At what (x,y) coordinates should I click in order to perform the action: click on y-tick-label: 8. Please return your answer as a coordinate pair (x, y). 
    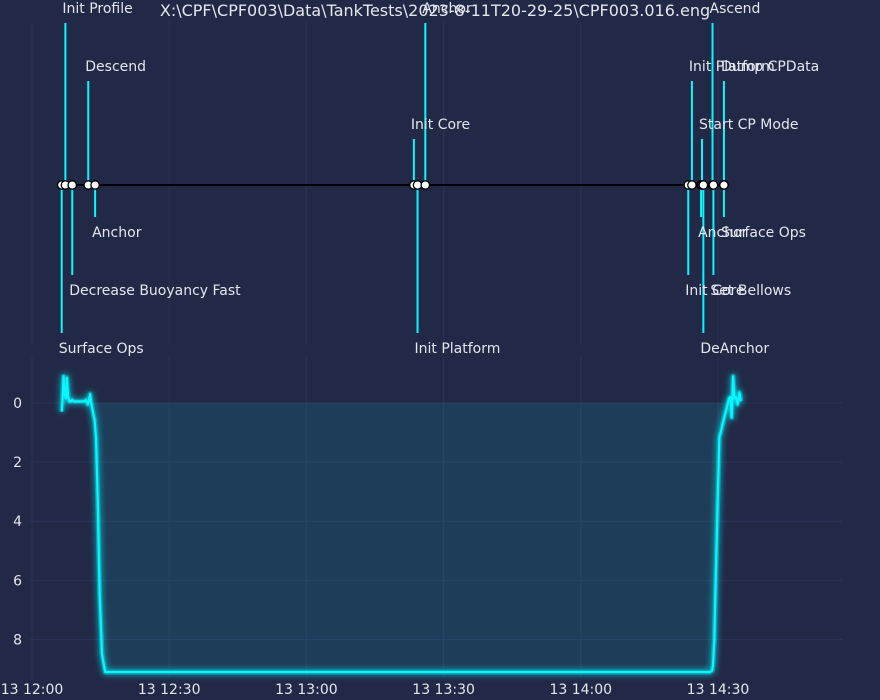
    Looking at the image, I should click on (17, 641).